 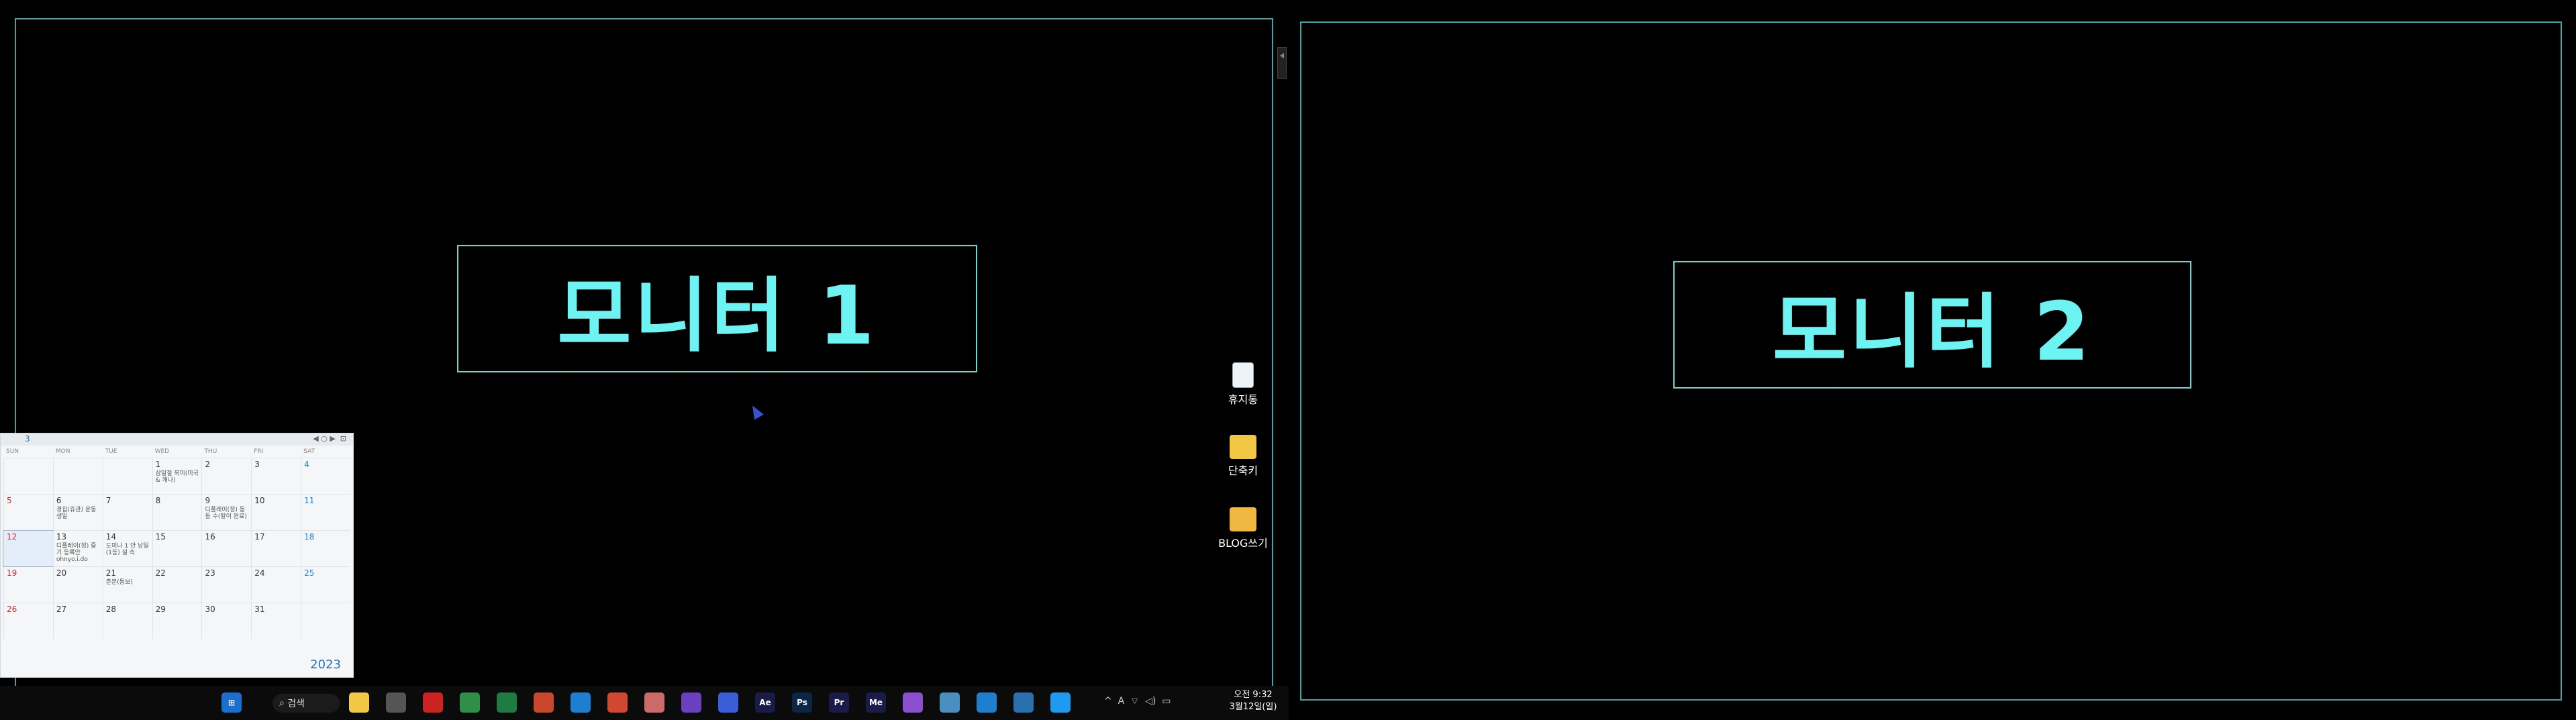 I want to click on calendar-day-cell: 12, so click(x=28, y=548).